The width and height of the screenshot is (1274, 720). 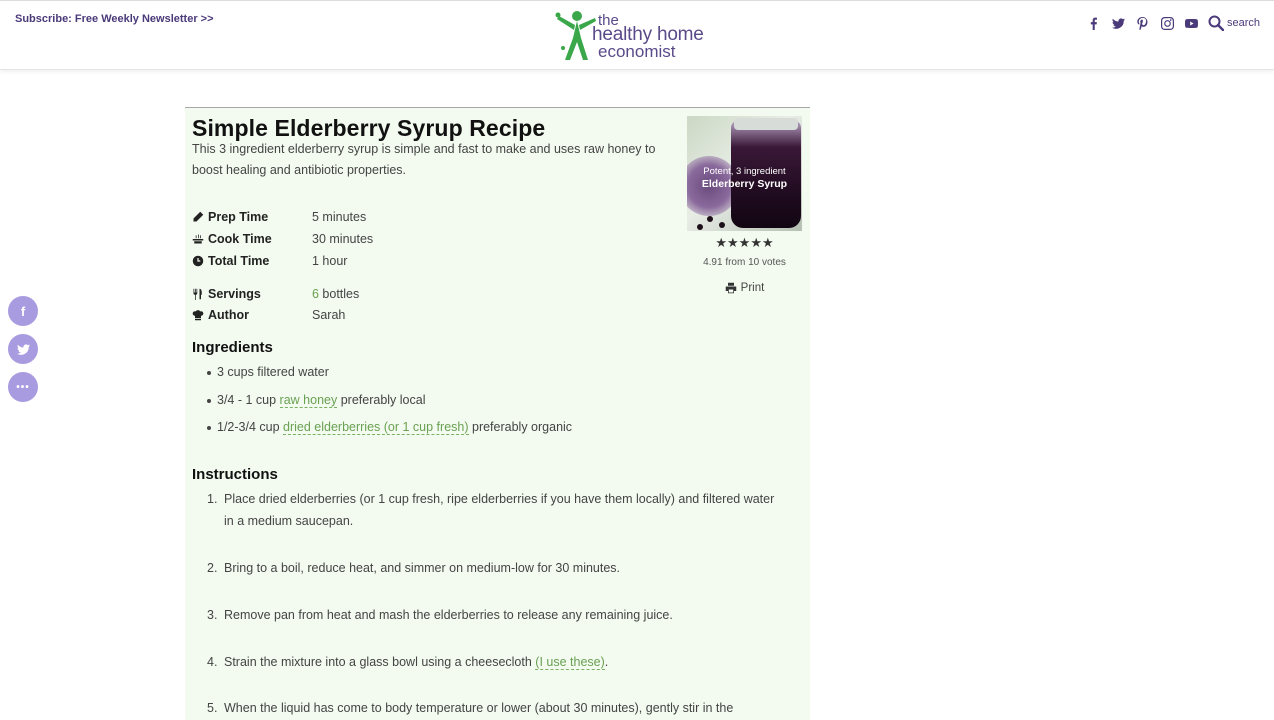 I want to click on search-icon, so click(x=1216, y=23).